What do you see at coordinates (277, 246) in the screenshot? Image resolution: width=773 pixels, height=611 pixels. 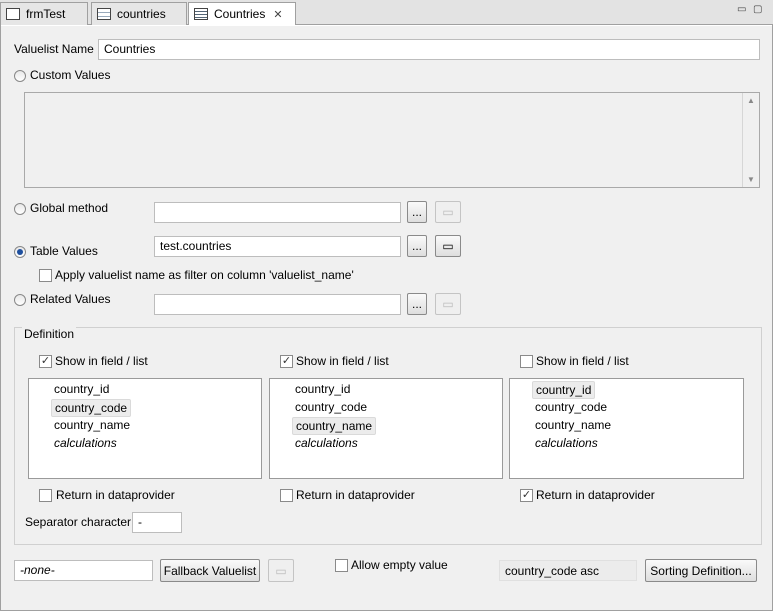 I see `table-values-input: test.countries` at bounding box center [277, 246].